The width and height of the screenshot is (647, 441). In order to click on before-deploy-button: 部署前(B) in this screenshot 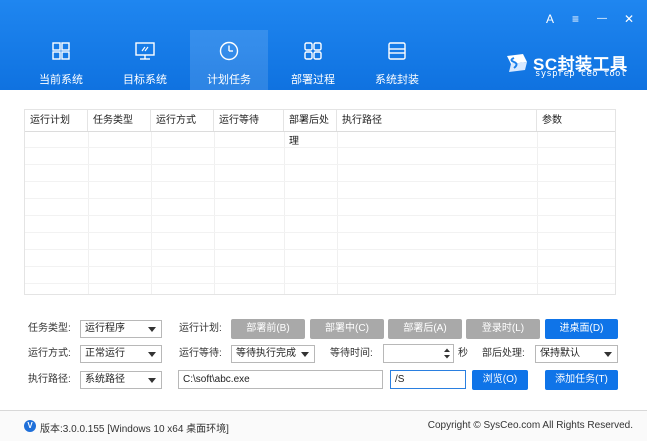, I will do `click(268, 329)`.